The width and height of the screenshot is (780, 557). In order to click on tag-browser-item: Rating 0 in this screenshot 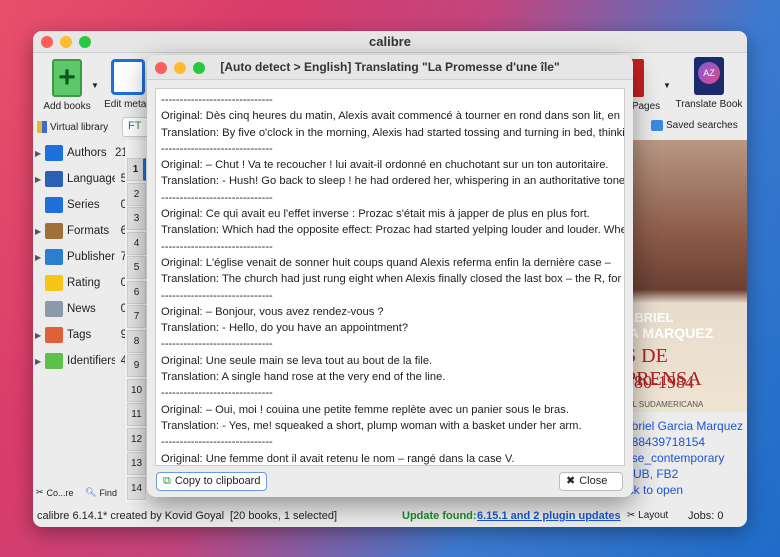, I will do `click(81, 283)`.